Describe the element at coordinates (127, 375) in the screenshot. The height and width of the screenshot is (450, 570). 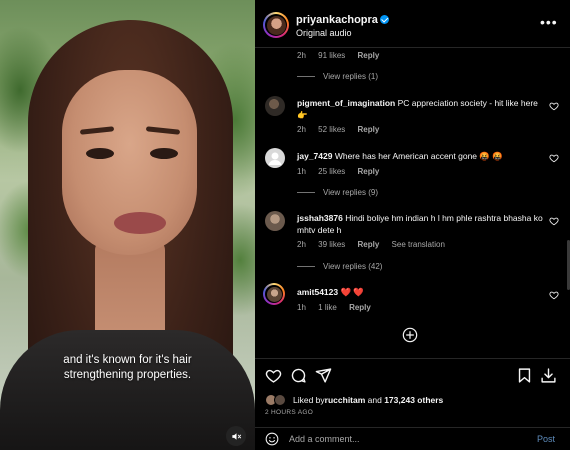
I see `video-caption-line-2: strengthening properties.` at that location.